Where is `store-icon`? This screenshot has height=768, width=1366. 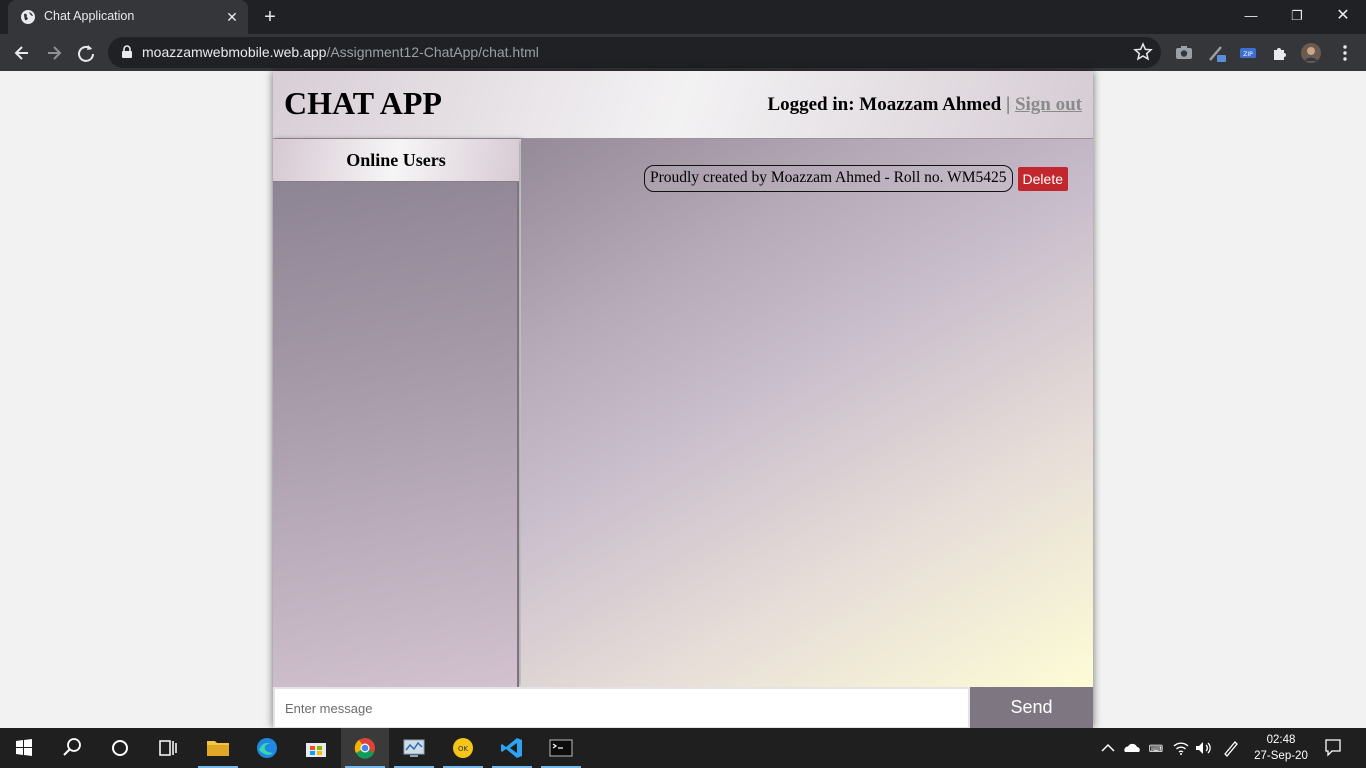
store-icon is located at coordinates (316, 748).